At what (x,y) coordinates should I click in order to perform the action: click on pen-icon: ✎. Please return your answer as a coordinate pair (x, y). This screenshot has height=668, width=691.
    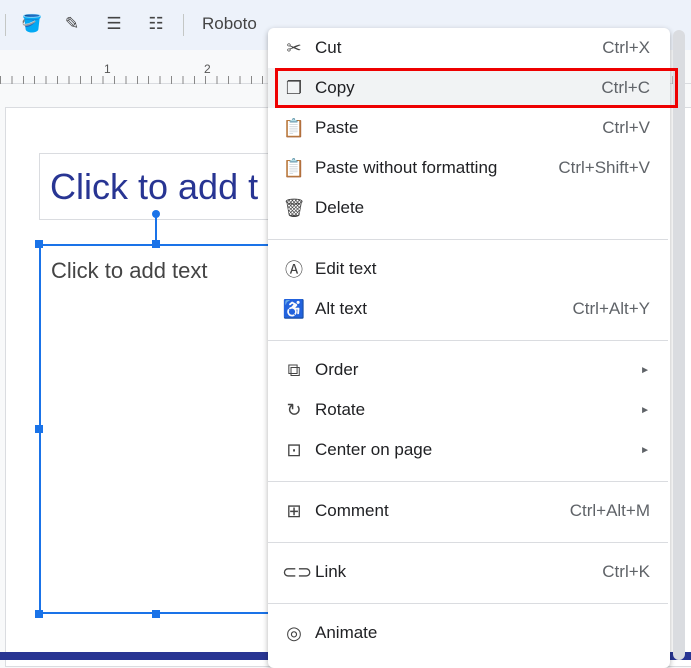
    Looking at the image, I should click on (72, 24).